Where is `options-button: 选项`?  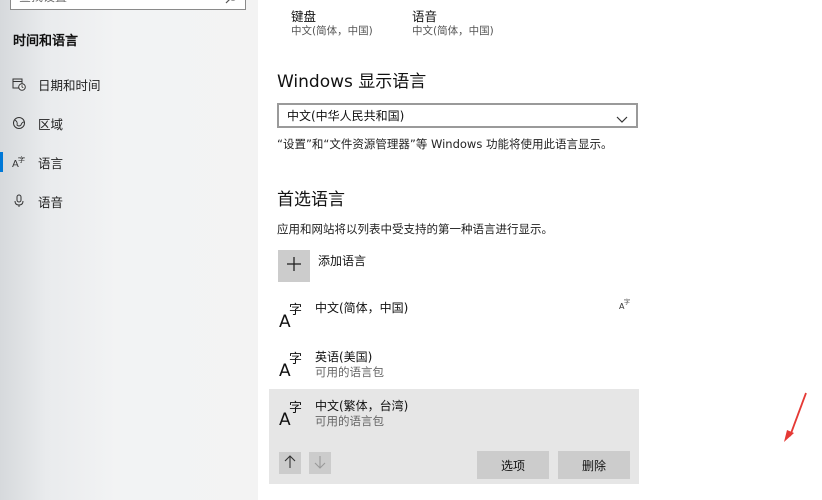
options-button: 选项 is located at coordinates (513, 465).